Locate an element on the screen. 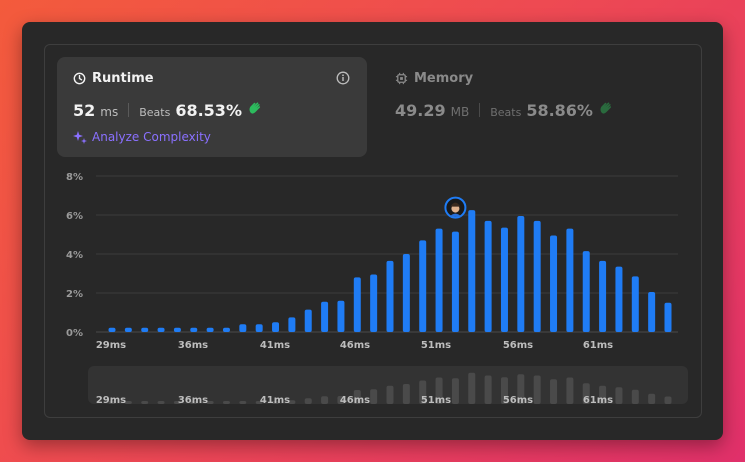 The image size is (745, 462). x-tick-label: 29ms is located at coordinates (111, 345).